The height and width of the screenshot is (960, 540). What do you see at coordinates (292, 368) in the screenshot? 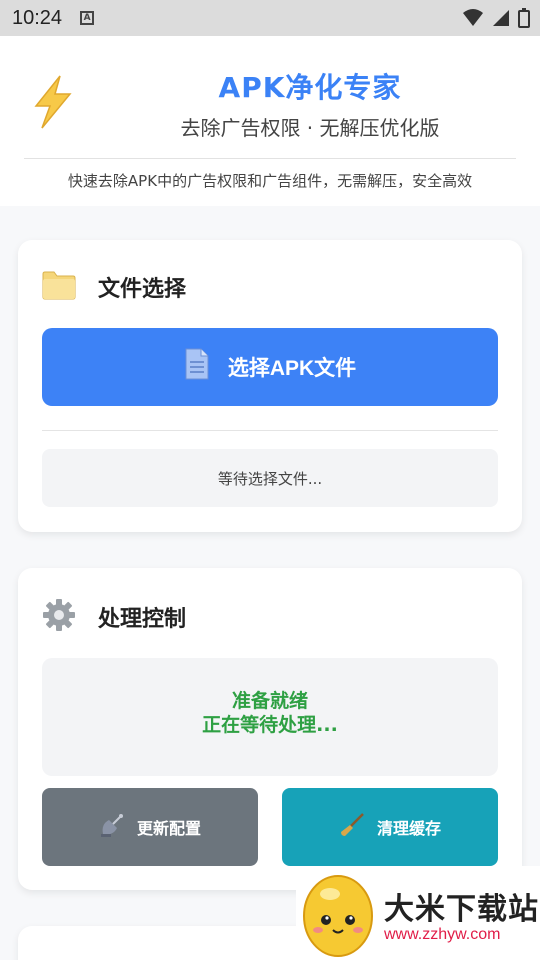
I see `select-apk-label: 选择APK文件` at bounding box center [292, 368].